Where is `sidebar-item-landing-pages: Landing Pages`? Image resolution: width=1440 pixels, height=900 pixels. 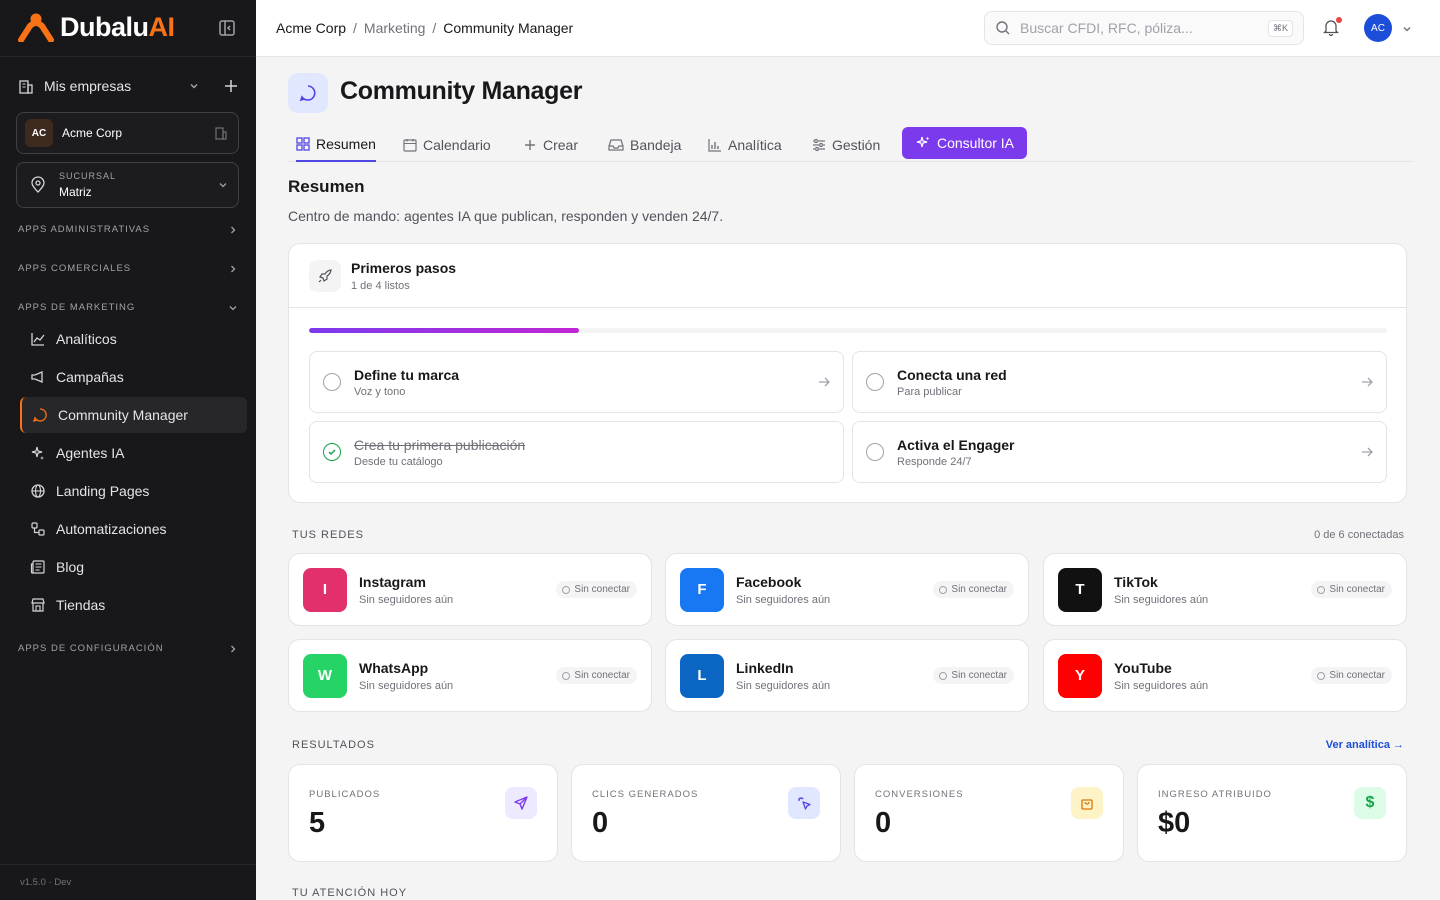 sidebar-item-landing-pages: Landing Pages is located at coordinates (133, 491).